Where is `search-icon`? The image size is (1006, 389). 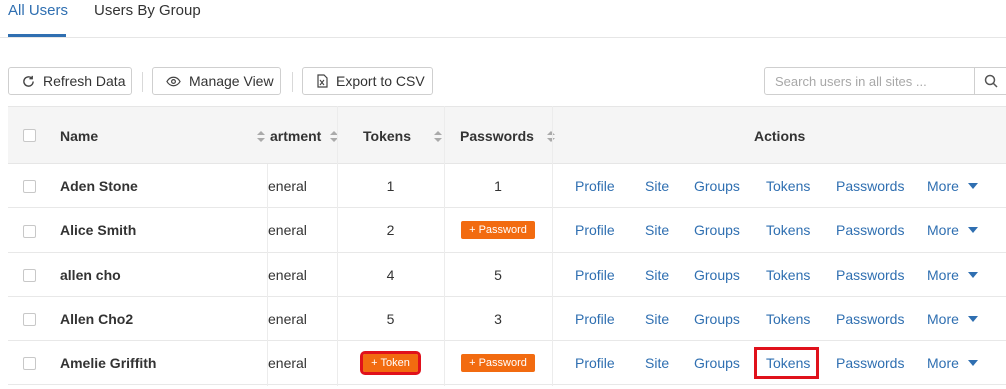
search-icon is located at coordinates (991, 81).